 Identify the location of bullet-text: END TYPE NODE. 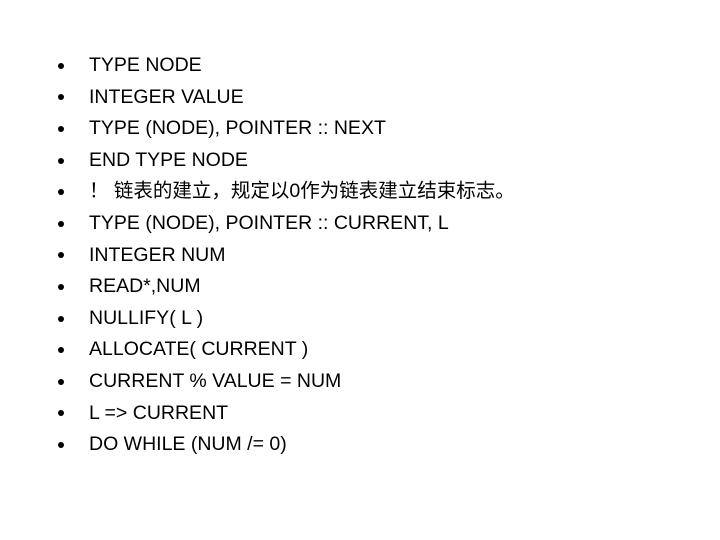
(168, 159).